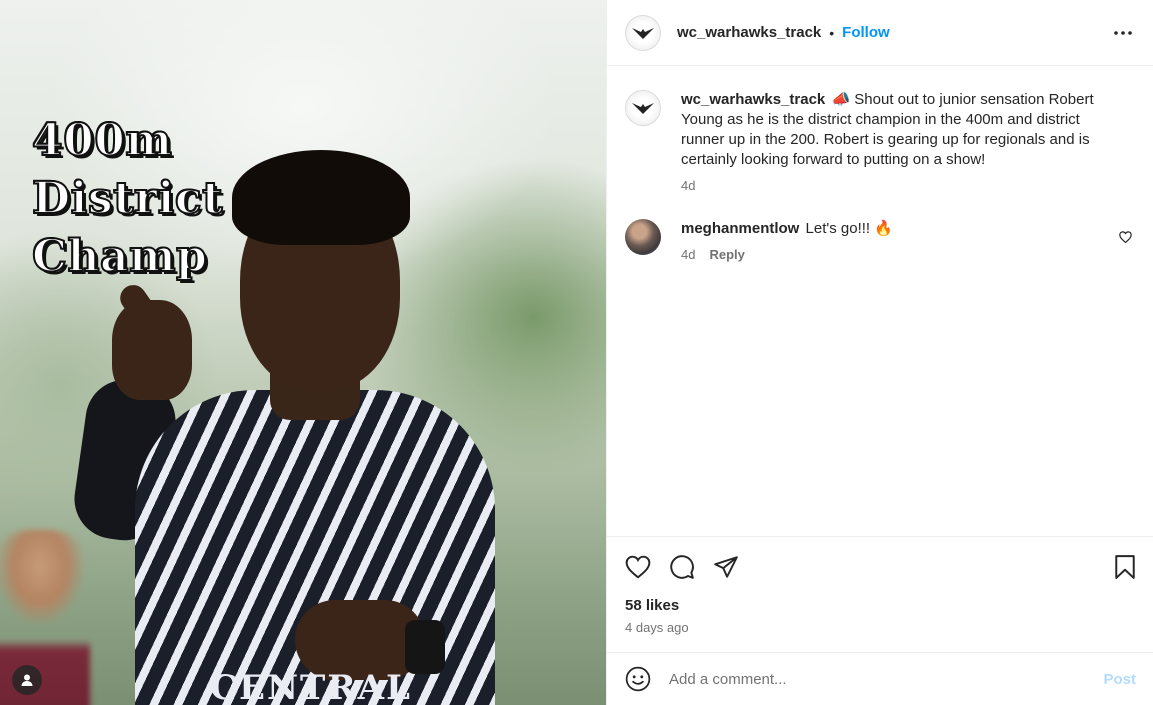 The image size is (1153, 705). What do you see at coordinates (1119, 679) in the screenshot?
I see `post-button: Post` at bounding box center [1119, 679].